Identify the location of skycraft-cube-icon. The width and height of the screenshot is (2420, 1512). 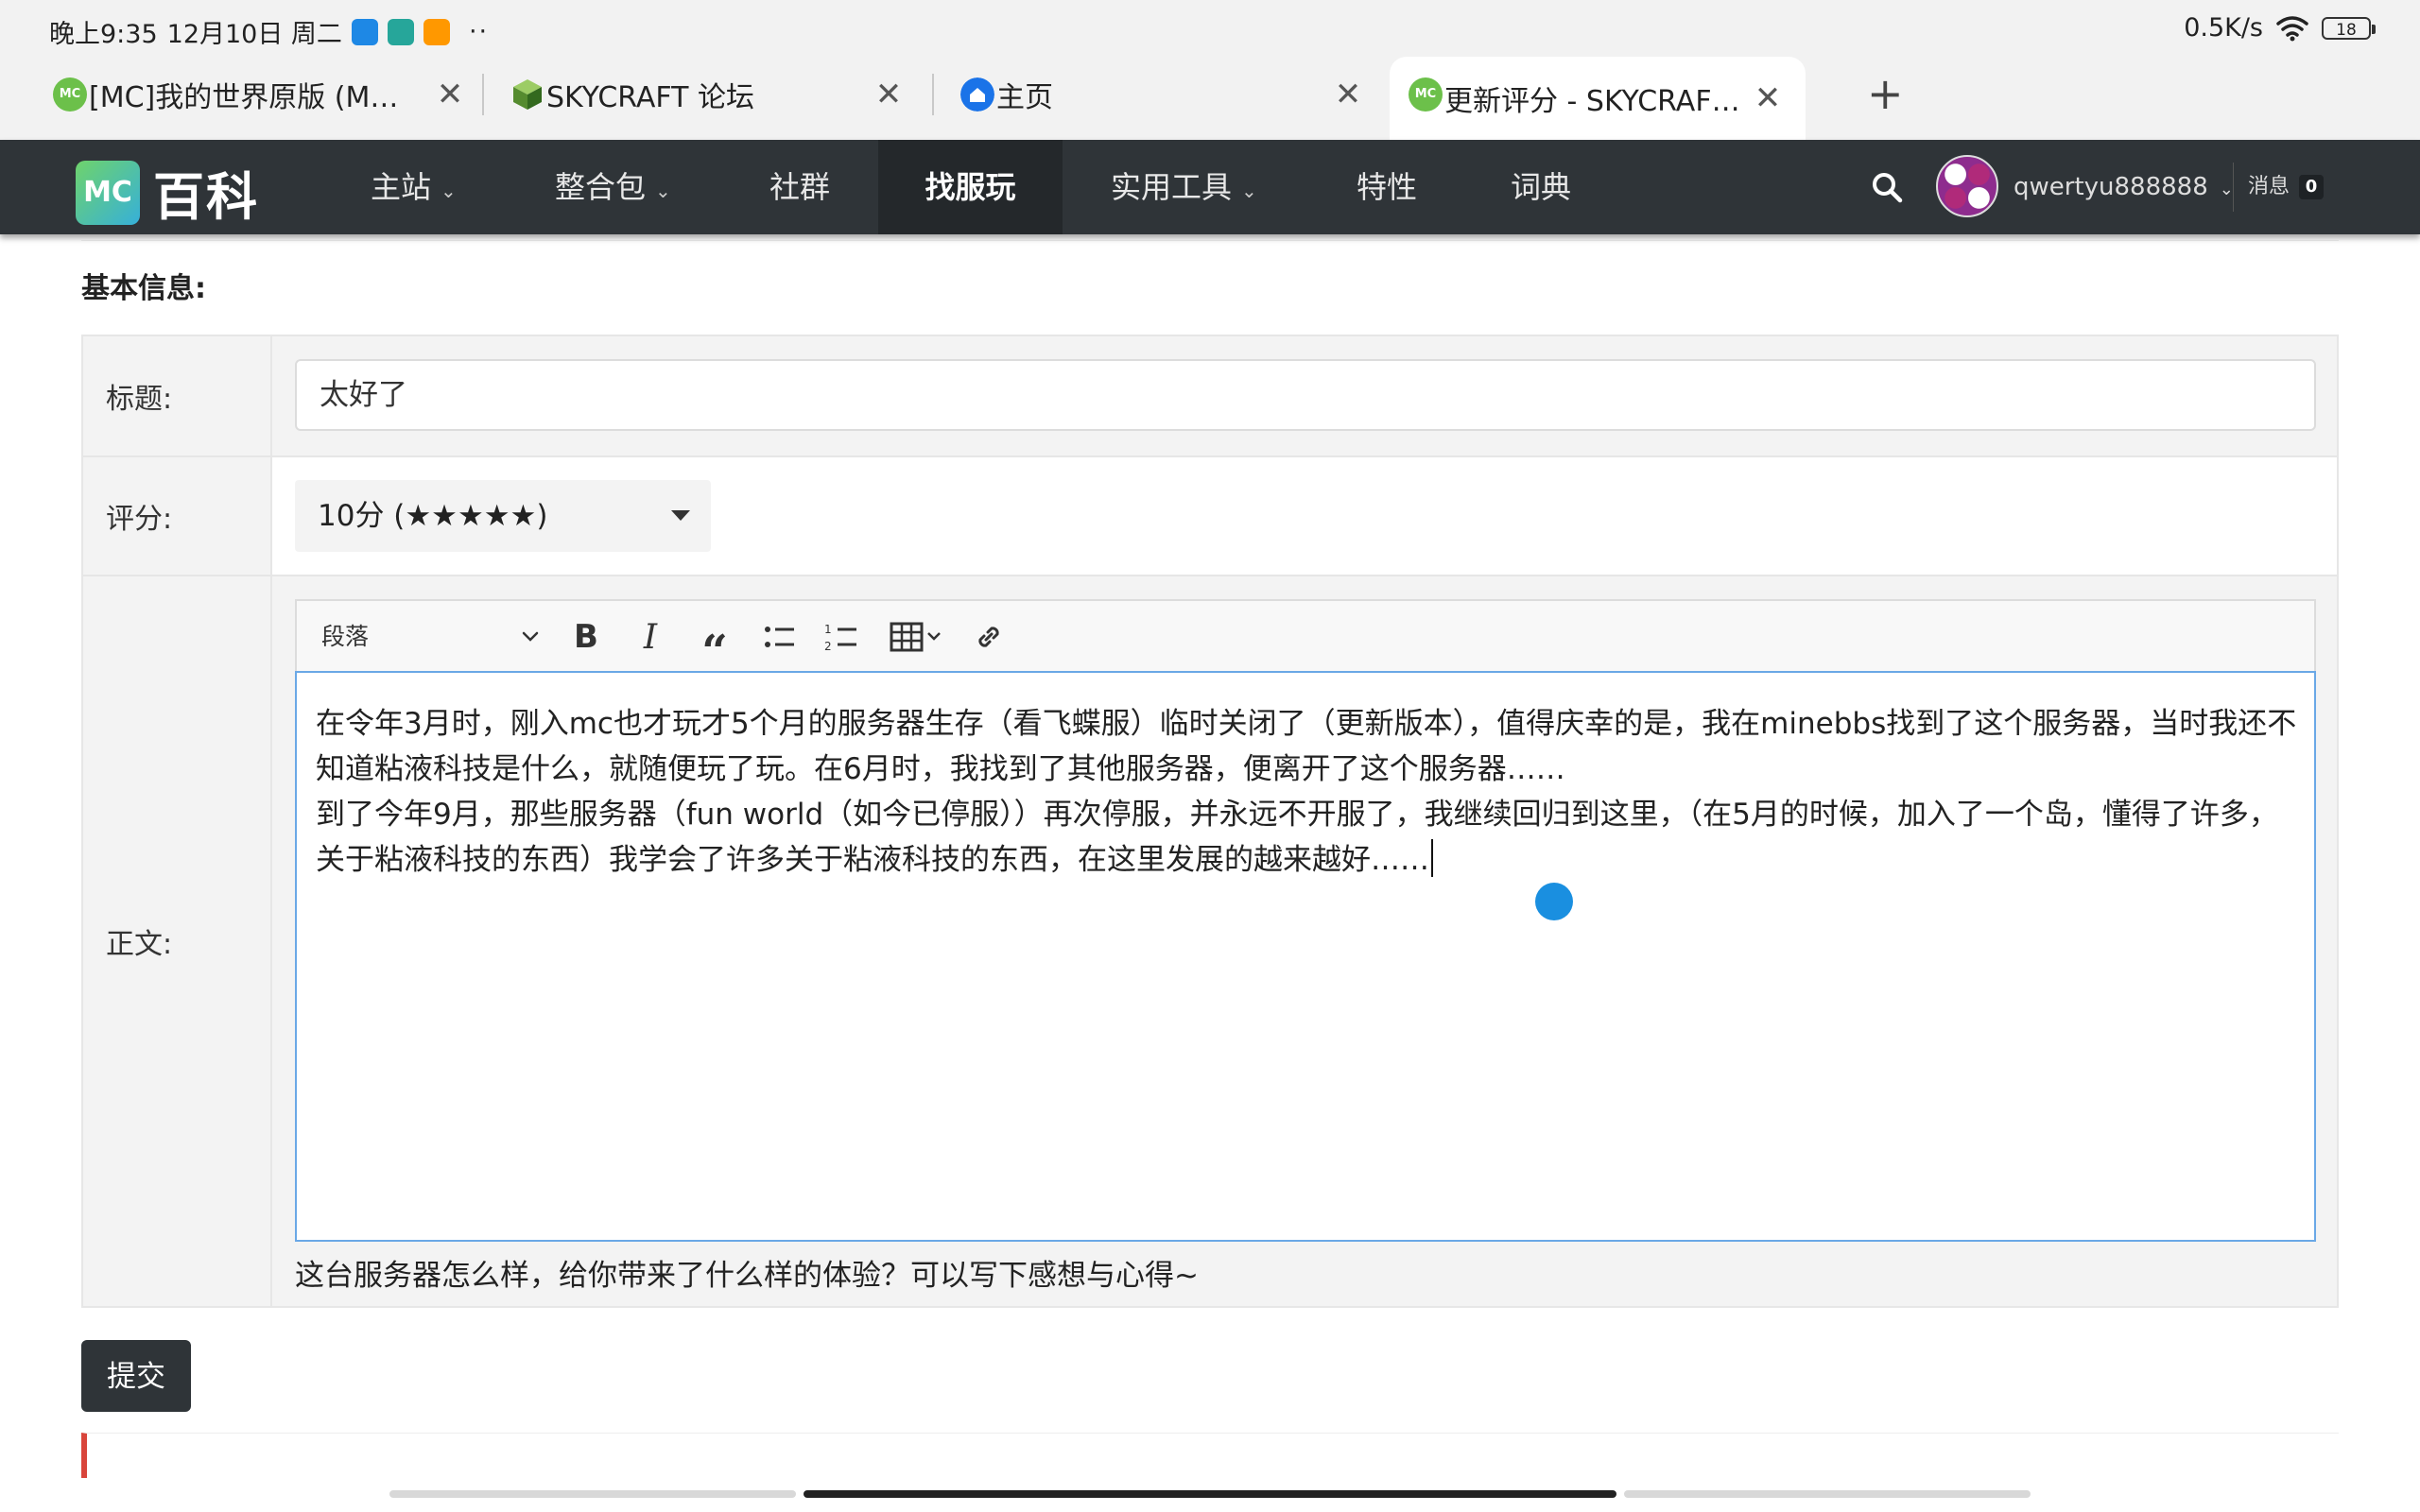
(527, 94).